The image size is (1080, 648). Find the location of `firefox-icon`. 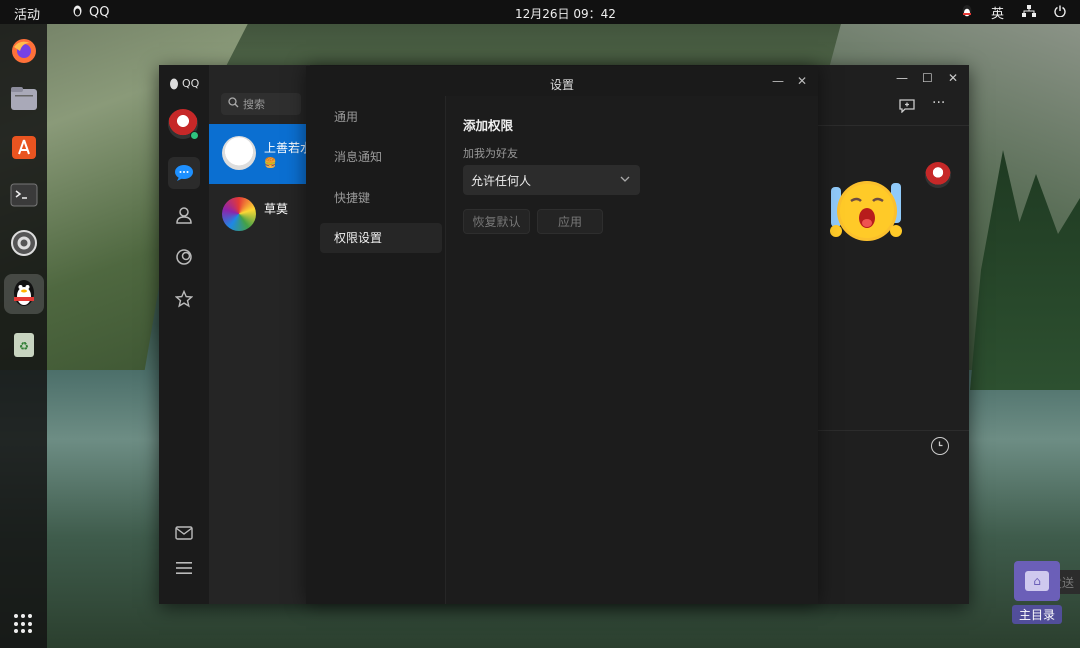

firefox-icon is located at coordinates (24, 51).